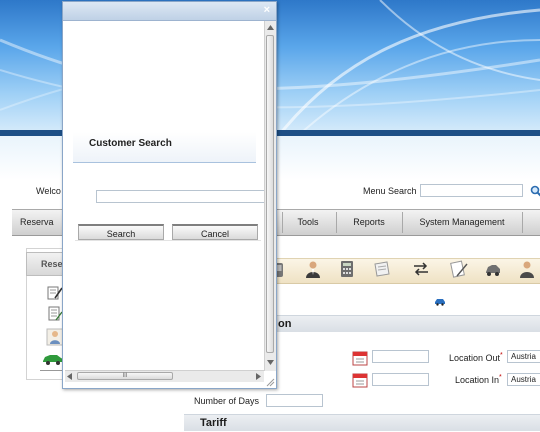 This screenshot has width=540, height=432. What do you see at coordinates (53, 359) in the screenshot?
I see `car-icon` at bounding box center [53, 359].